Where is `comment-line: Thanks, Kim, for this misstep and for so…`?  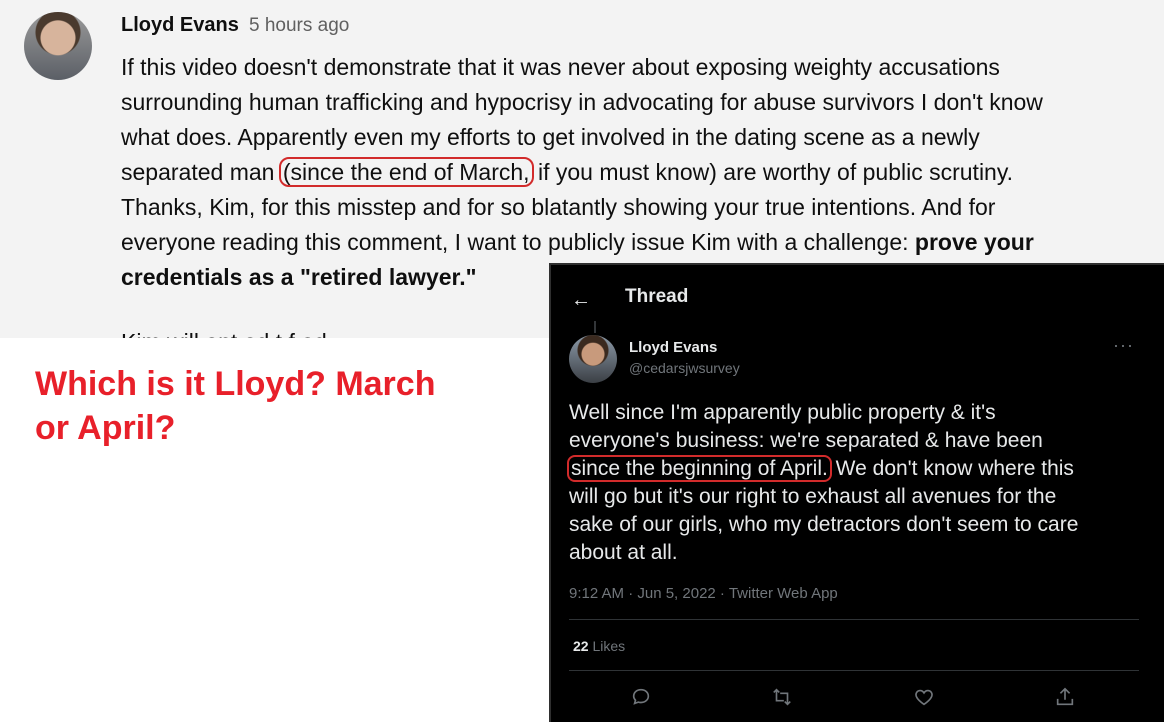 comment-line: Thanks, Kim, for this misstep and for so… is located at coordinates (558, 207).